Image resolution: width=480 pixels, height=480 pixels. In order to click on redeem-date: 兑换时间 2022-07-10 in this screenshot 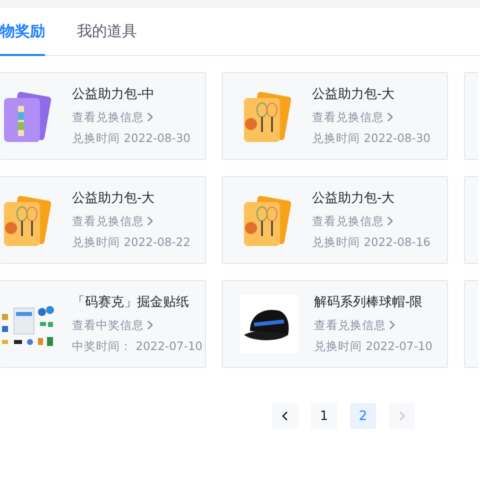, I will do `click(373, 346)`.